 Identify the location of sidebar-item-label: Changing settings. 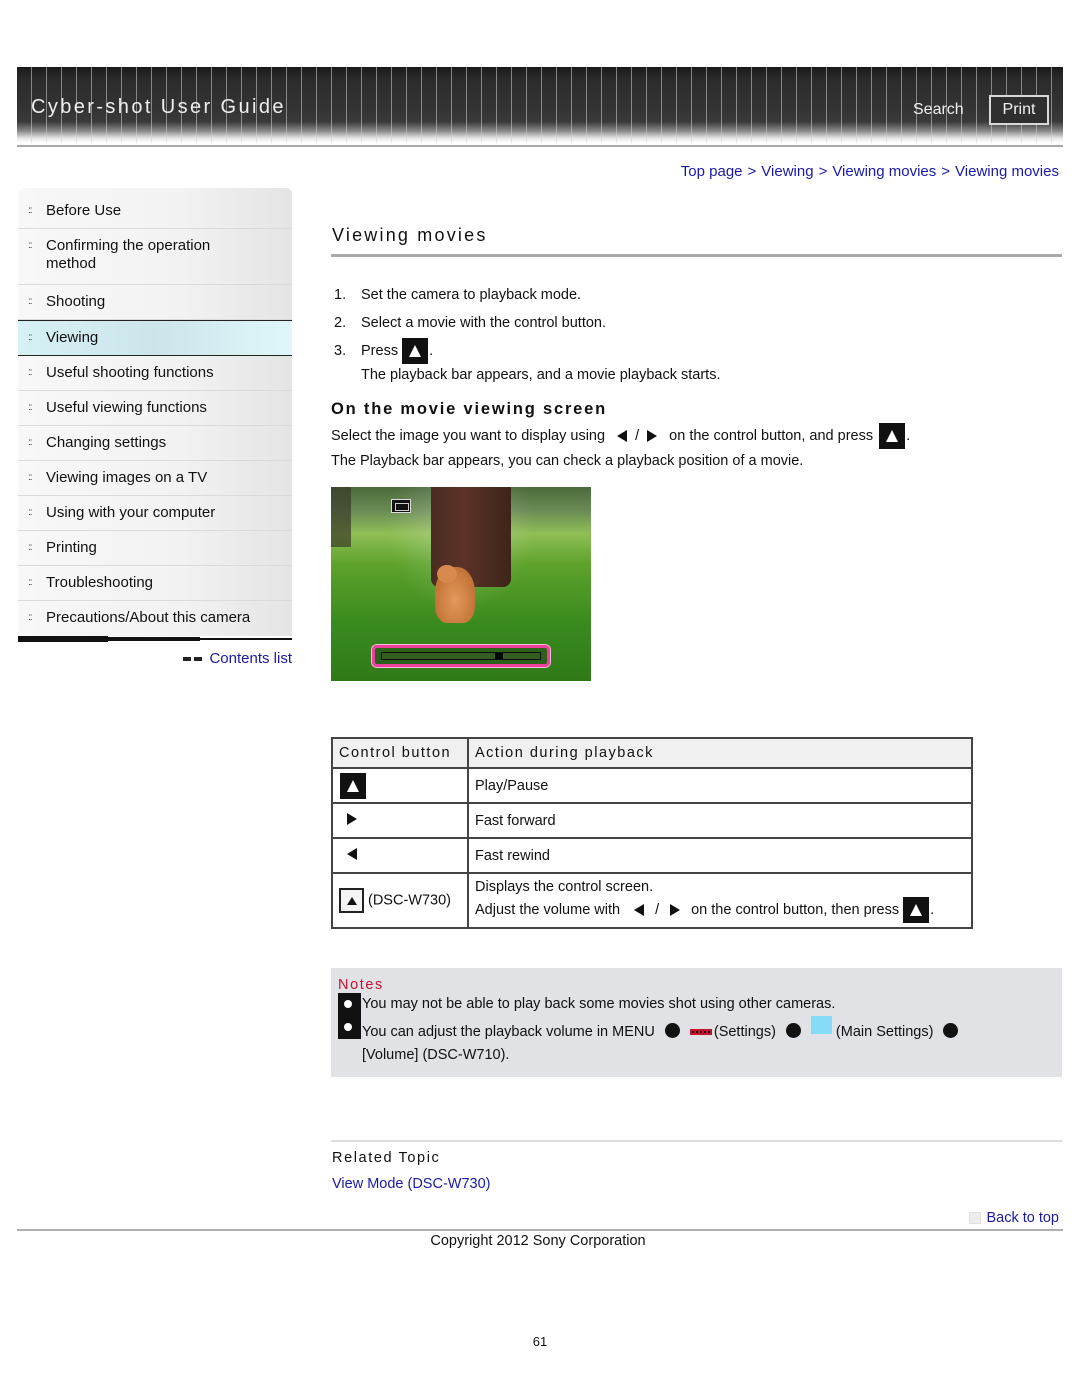
(106, 442).